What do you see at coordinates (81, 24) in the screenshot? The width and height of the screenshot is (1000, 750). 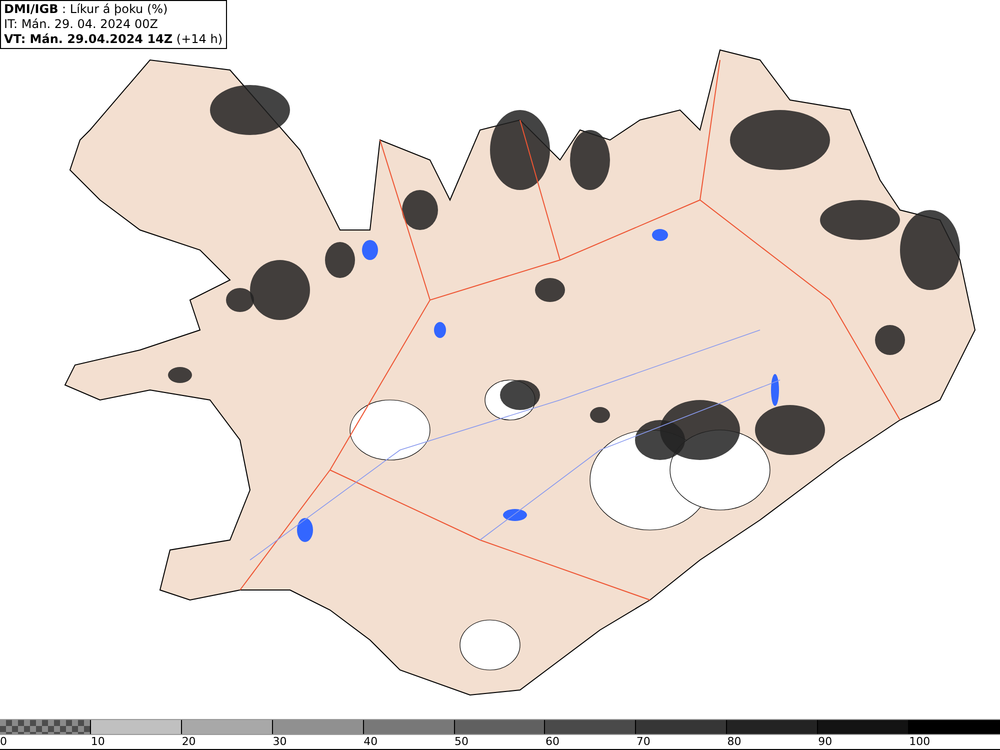 I see `map-info-text: IT: Mán. 29. 04. 2024 00Z` at bounding box center [81, 24].